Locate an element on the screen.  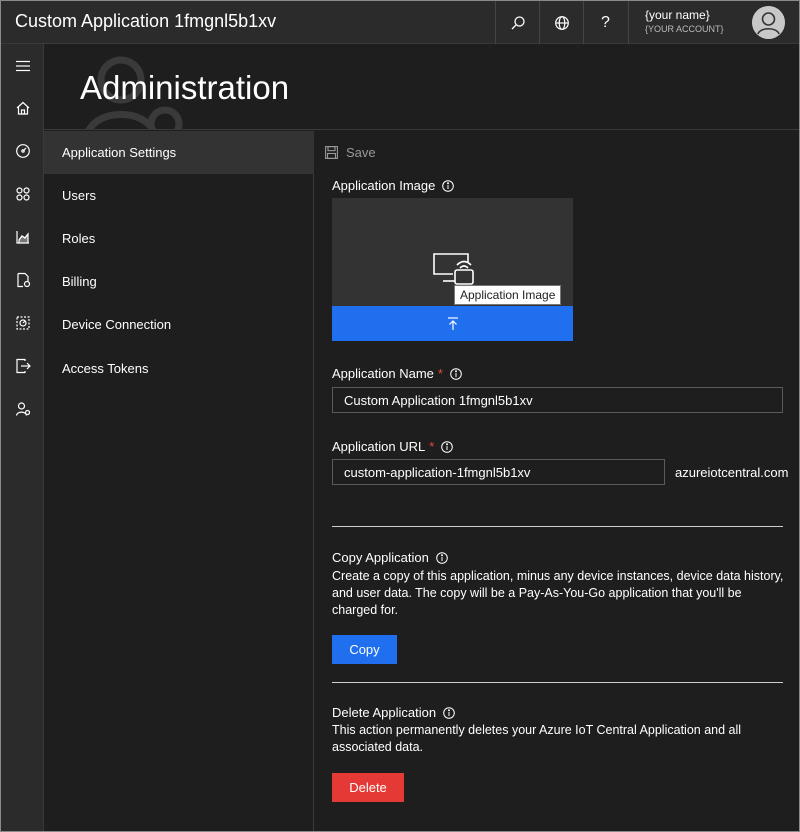
devices-icon is located at coordinates (22, 194).